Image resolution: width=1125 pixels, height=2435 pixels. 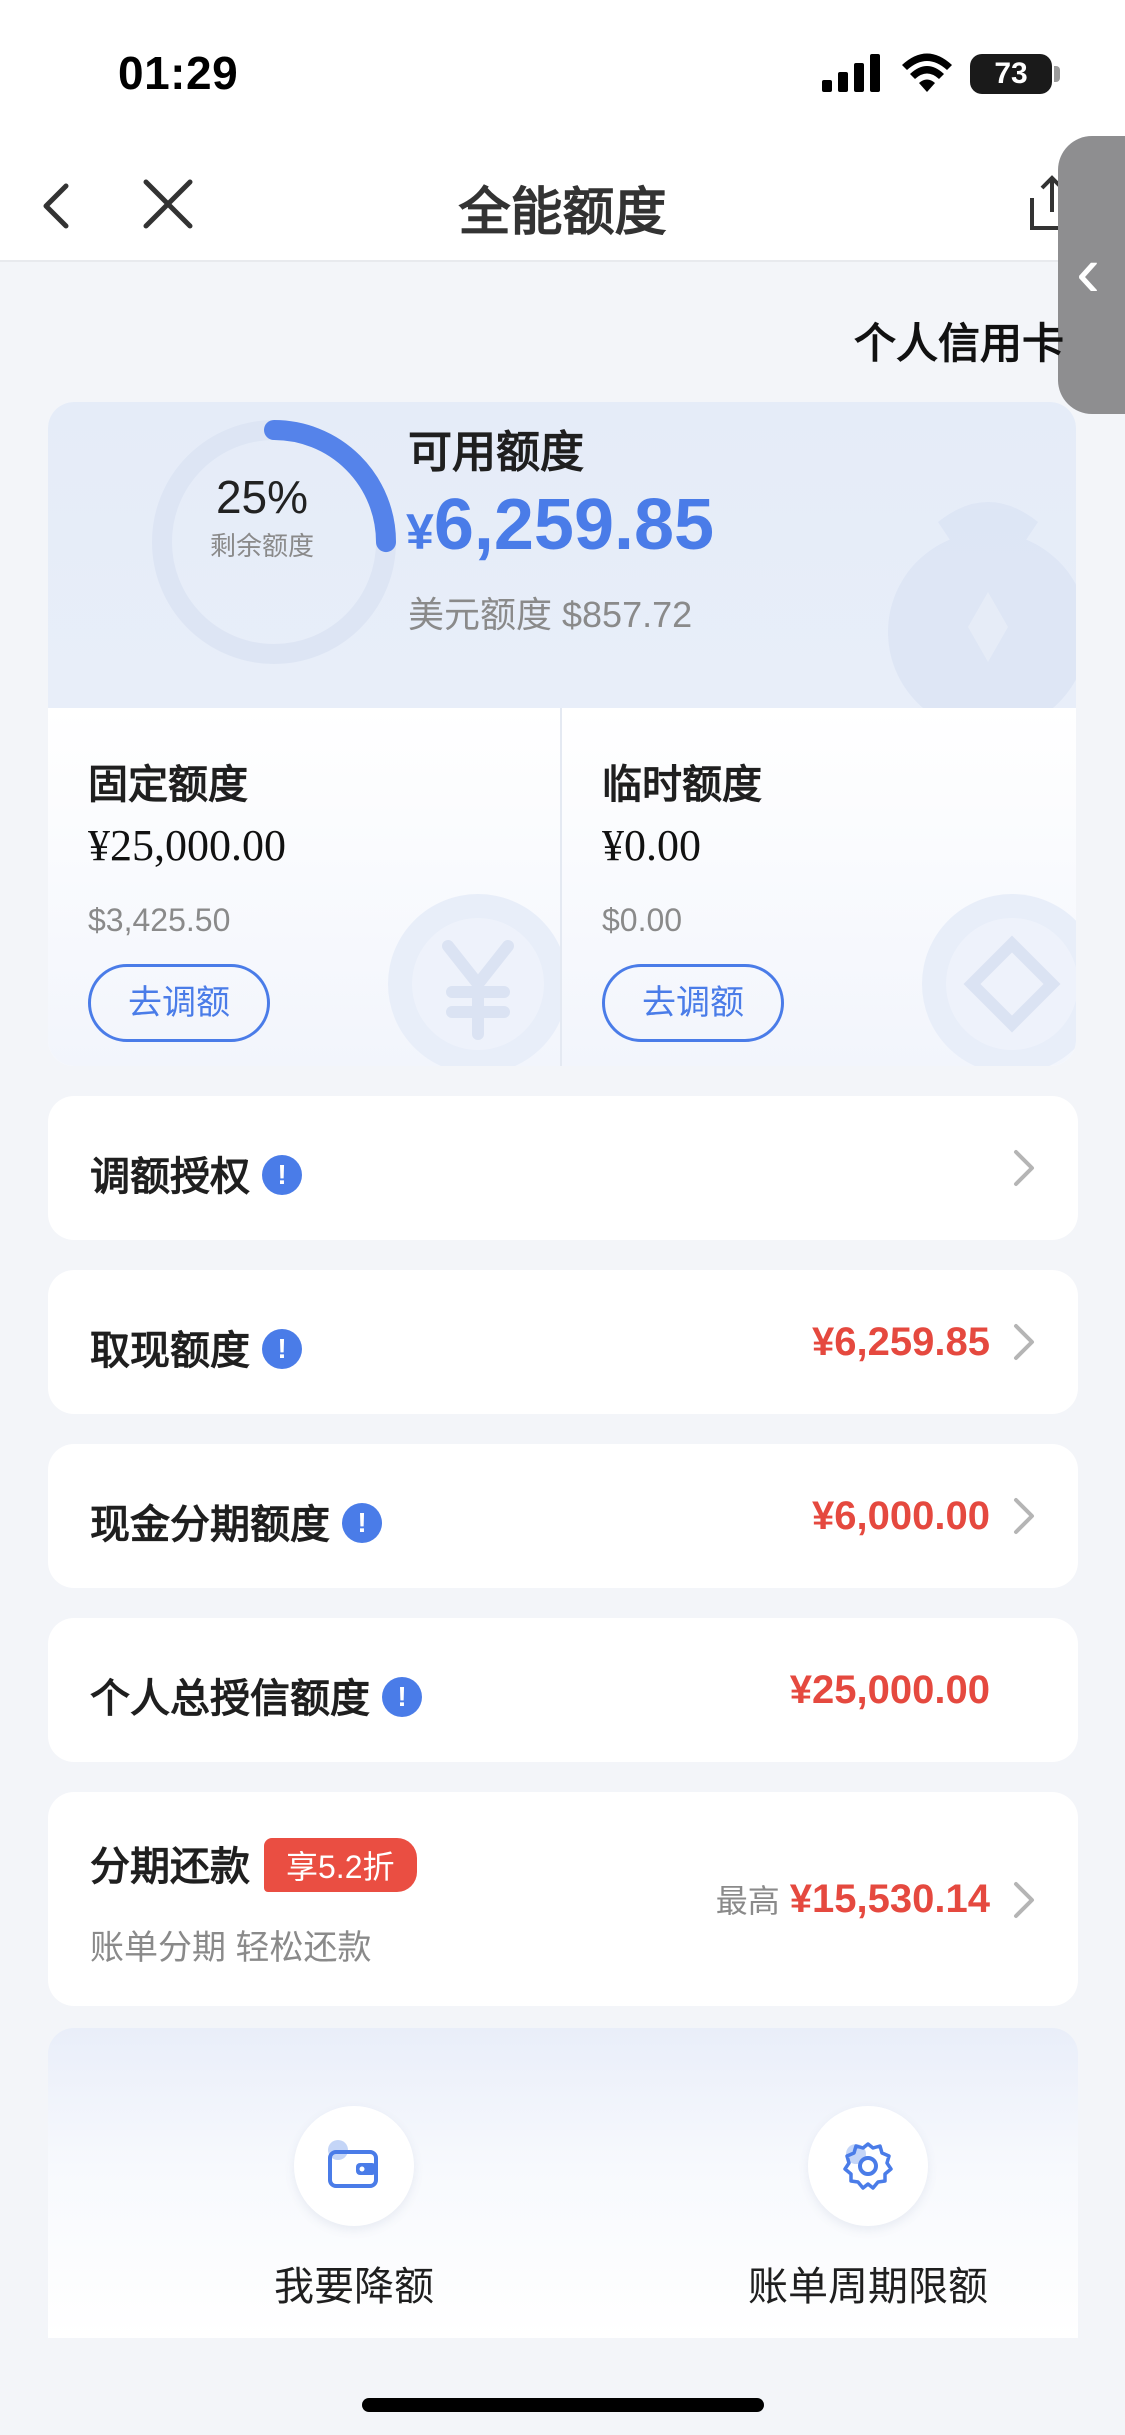 I want to click on temporary-credit-usd: $0.00, so click(x=642, y=920).